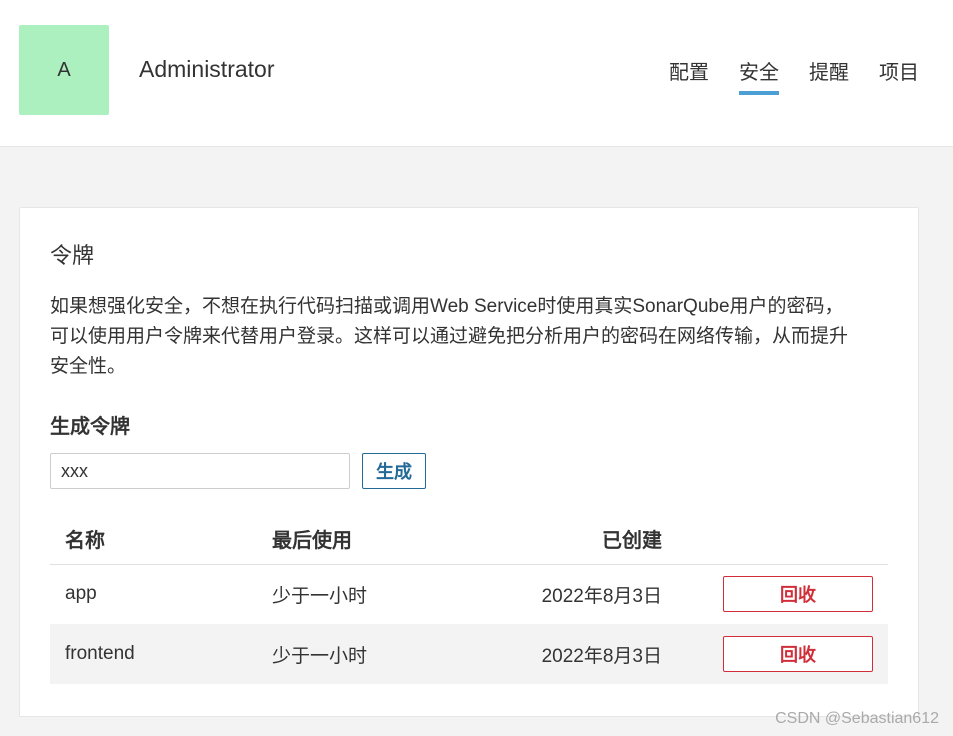 The width and height of the screenshot is (953, 736). I want to click on tab-settings: 配置, so click(689, 74).